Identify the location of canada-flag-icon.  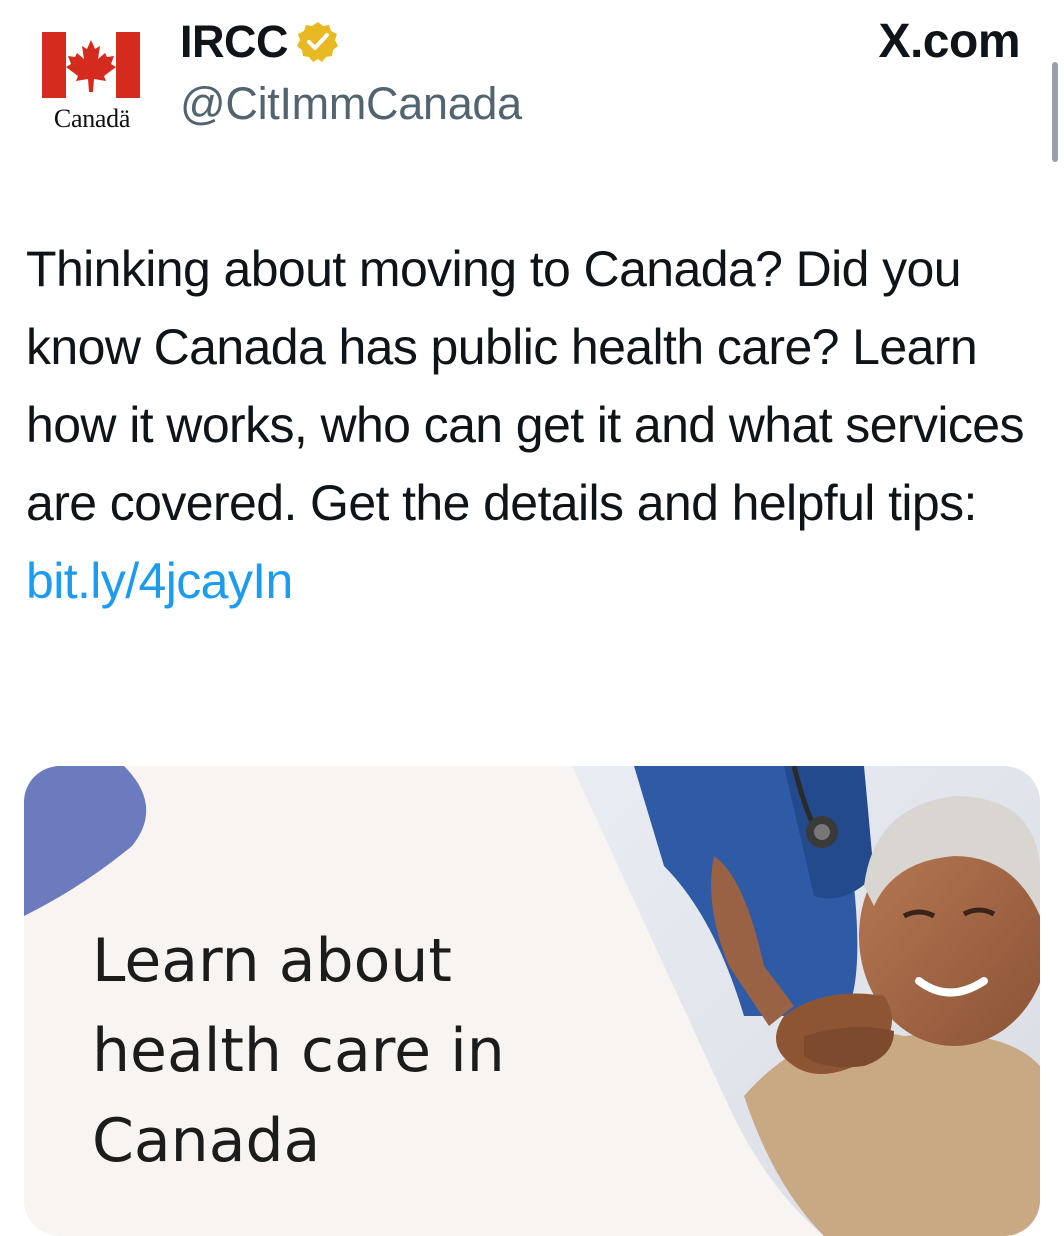
(91, 65).